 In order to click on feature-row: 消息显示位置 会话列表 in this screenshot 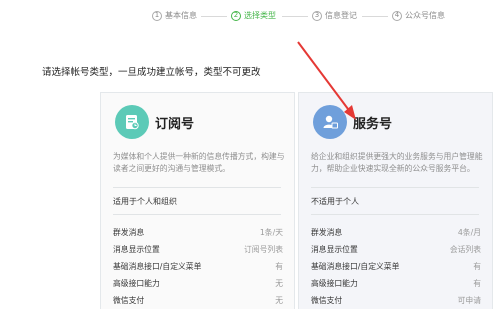, I will do `click(396, 252)`.